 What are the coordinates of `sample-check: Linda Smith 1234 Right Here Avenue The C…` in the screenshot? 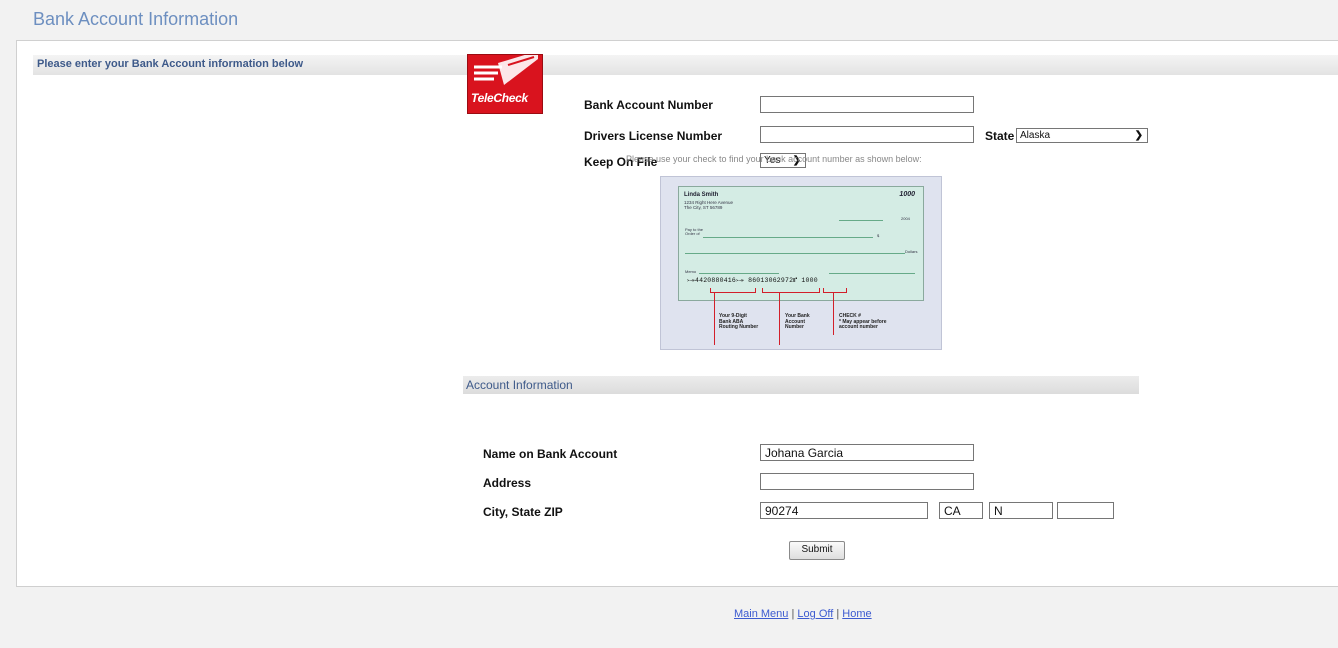 It's located at (801, 243).